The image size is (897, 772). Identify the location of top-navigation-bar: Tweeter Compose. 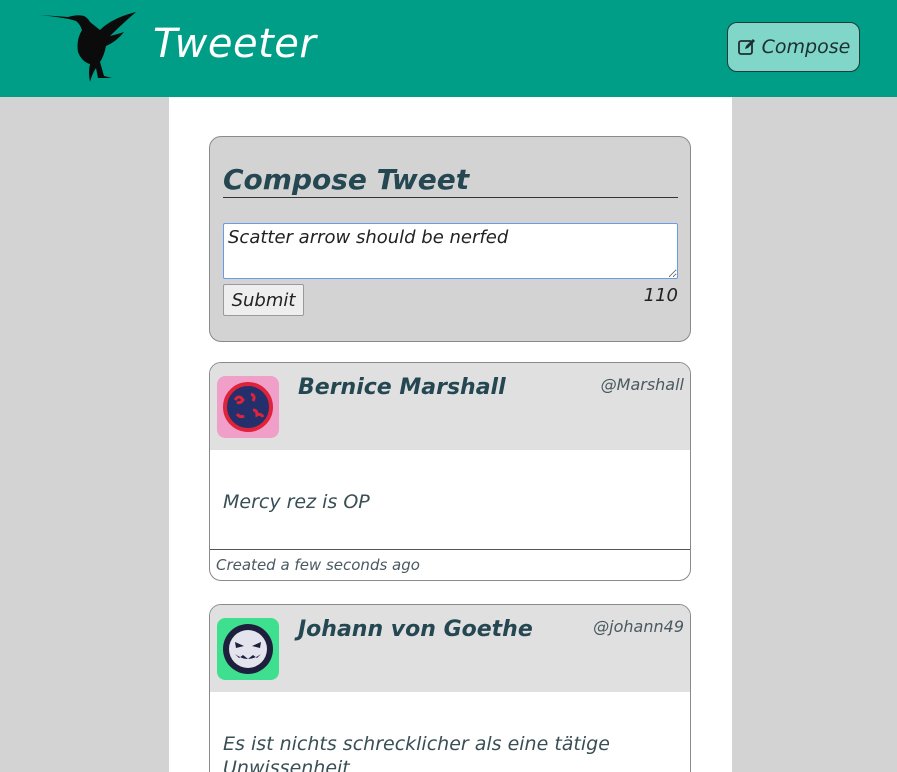
(448, 48).